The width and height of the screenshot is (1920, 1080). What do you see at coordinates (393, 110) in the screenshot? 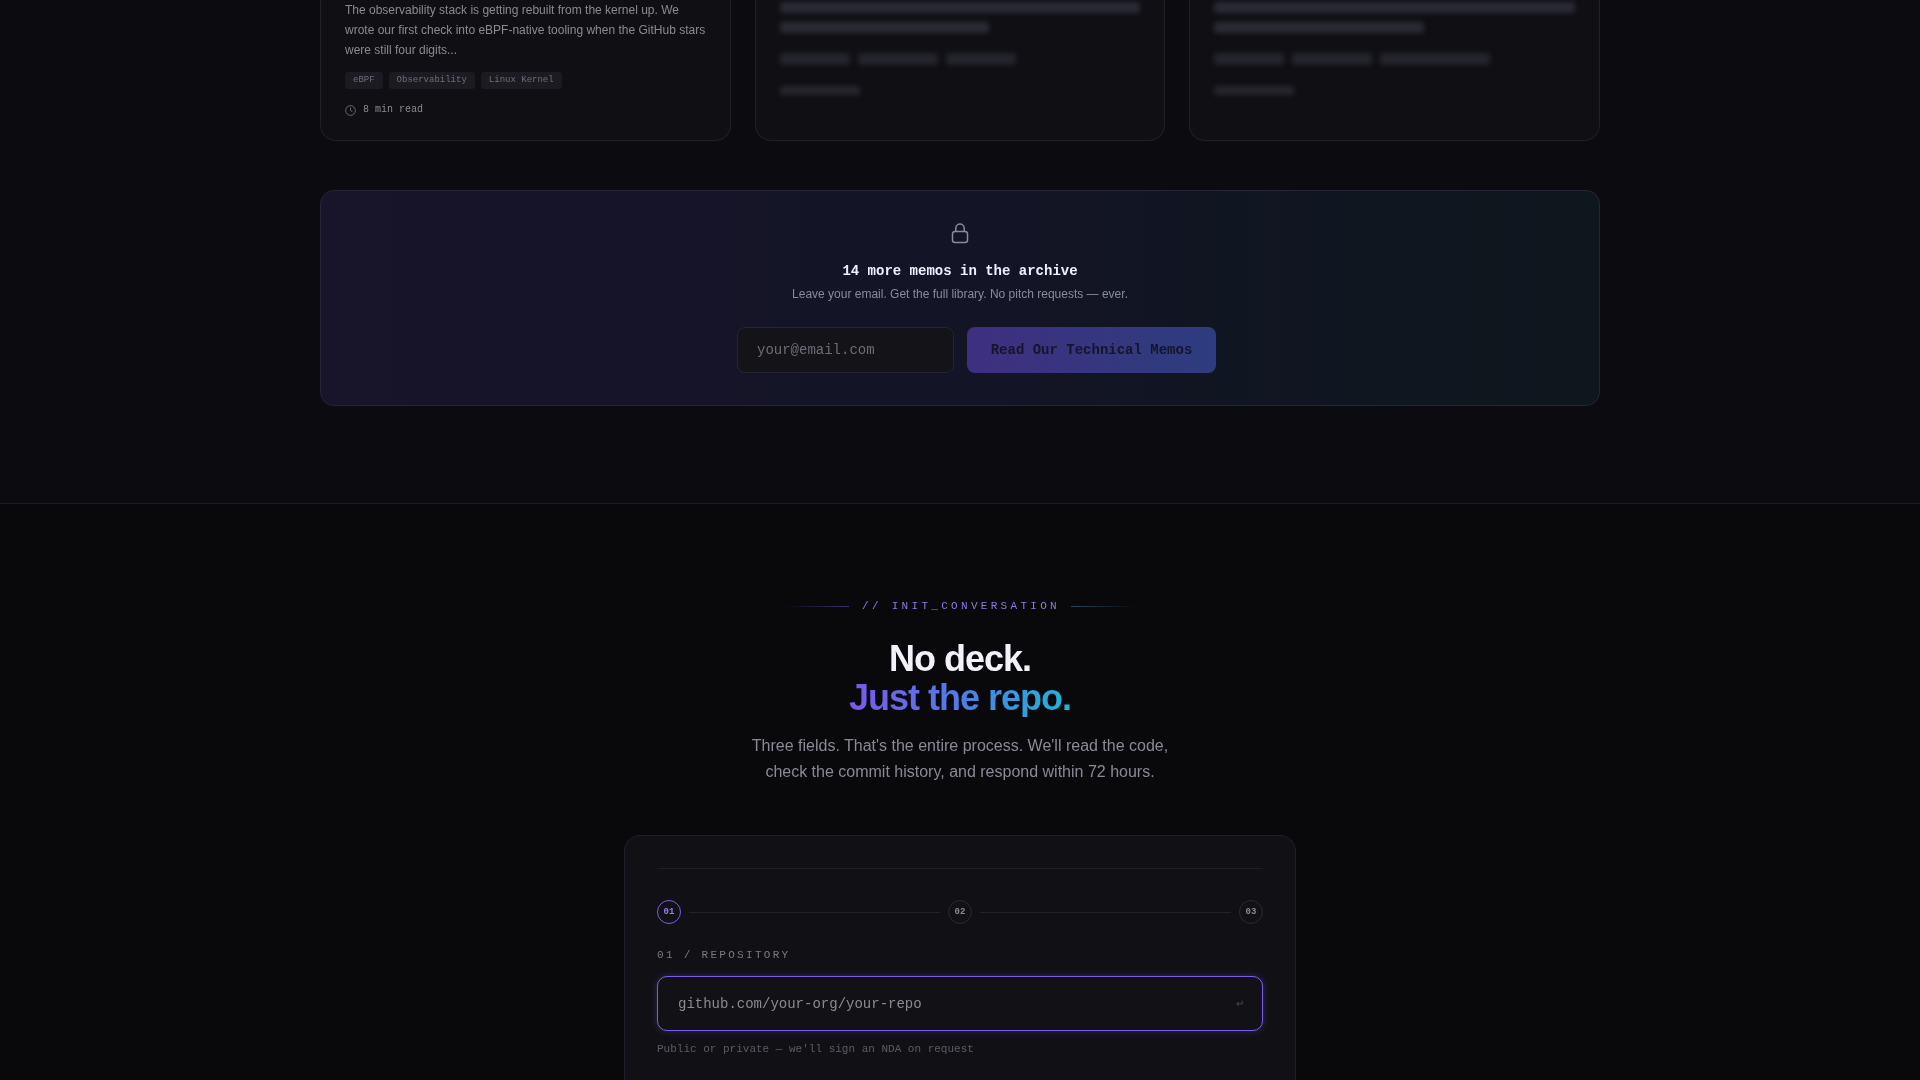
I see `read-time: 8 min read` at bounding box center [393, 110].